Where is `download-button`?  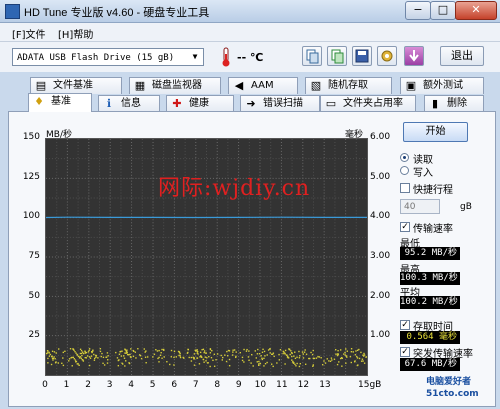 download-button is located at coordinates (414, 56).